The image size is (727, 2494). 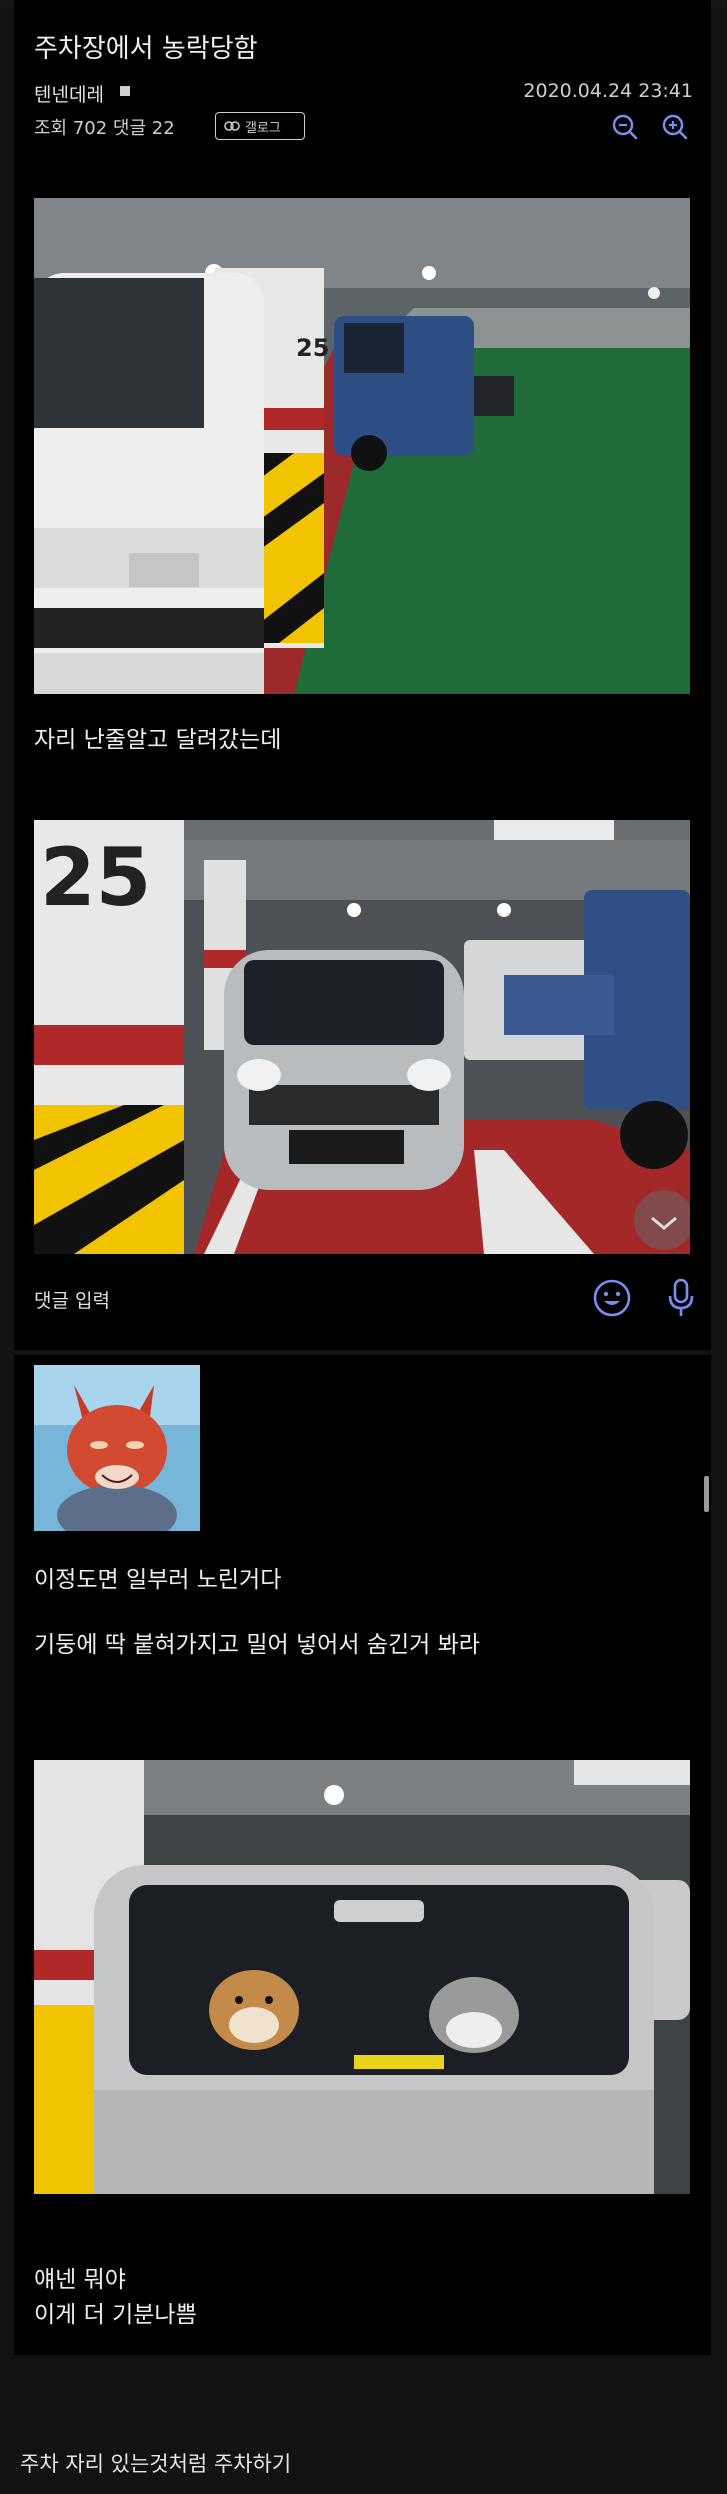 I want to click on author-badge-icon, so click(x=125, y=91).